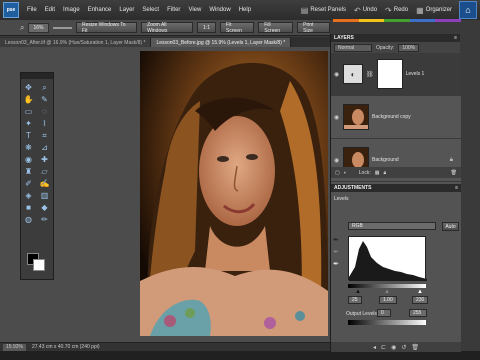 The width and height of the screenshot is (480, 360). What do you see at coordinates (14, 347) in the screenshot?
I see `zoom-readout: 15.93%` at bounding box center [14, 347].